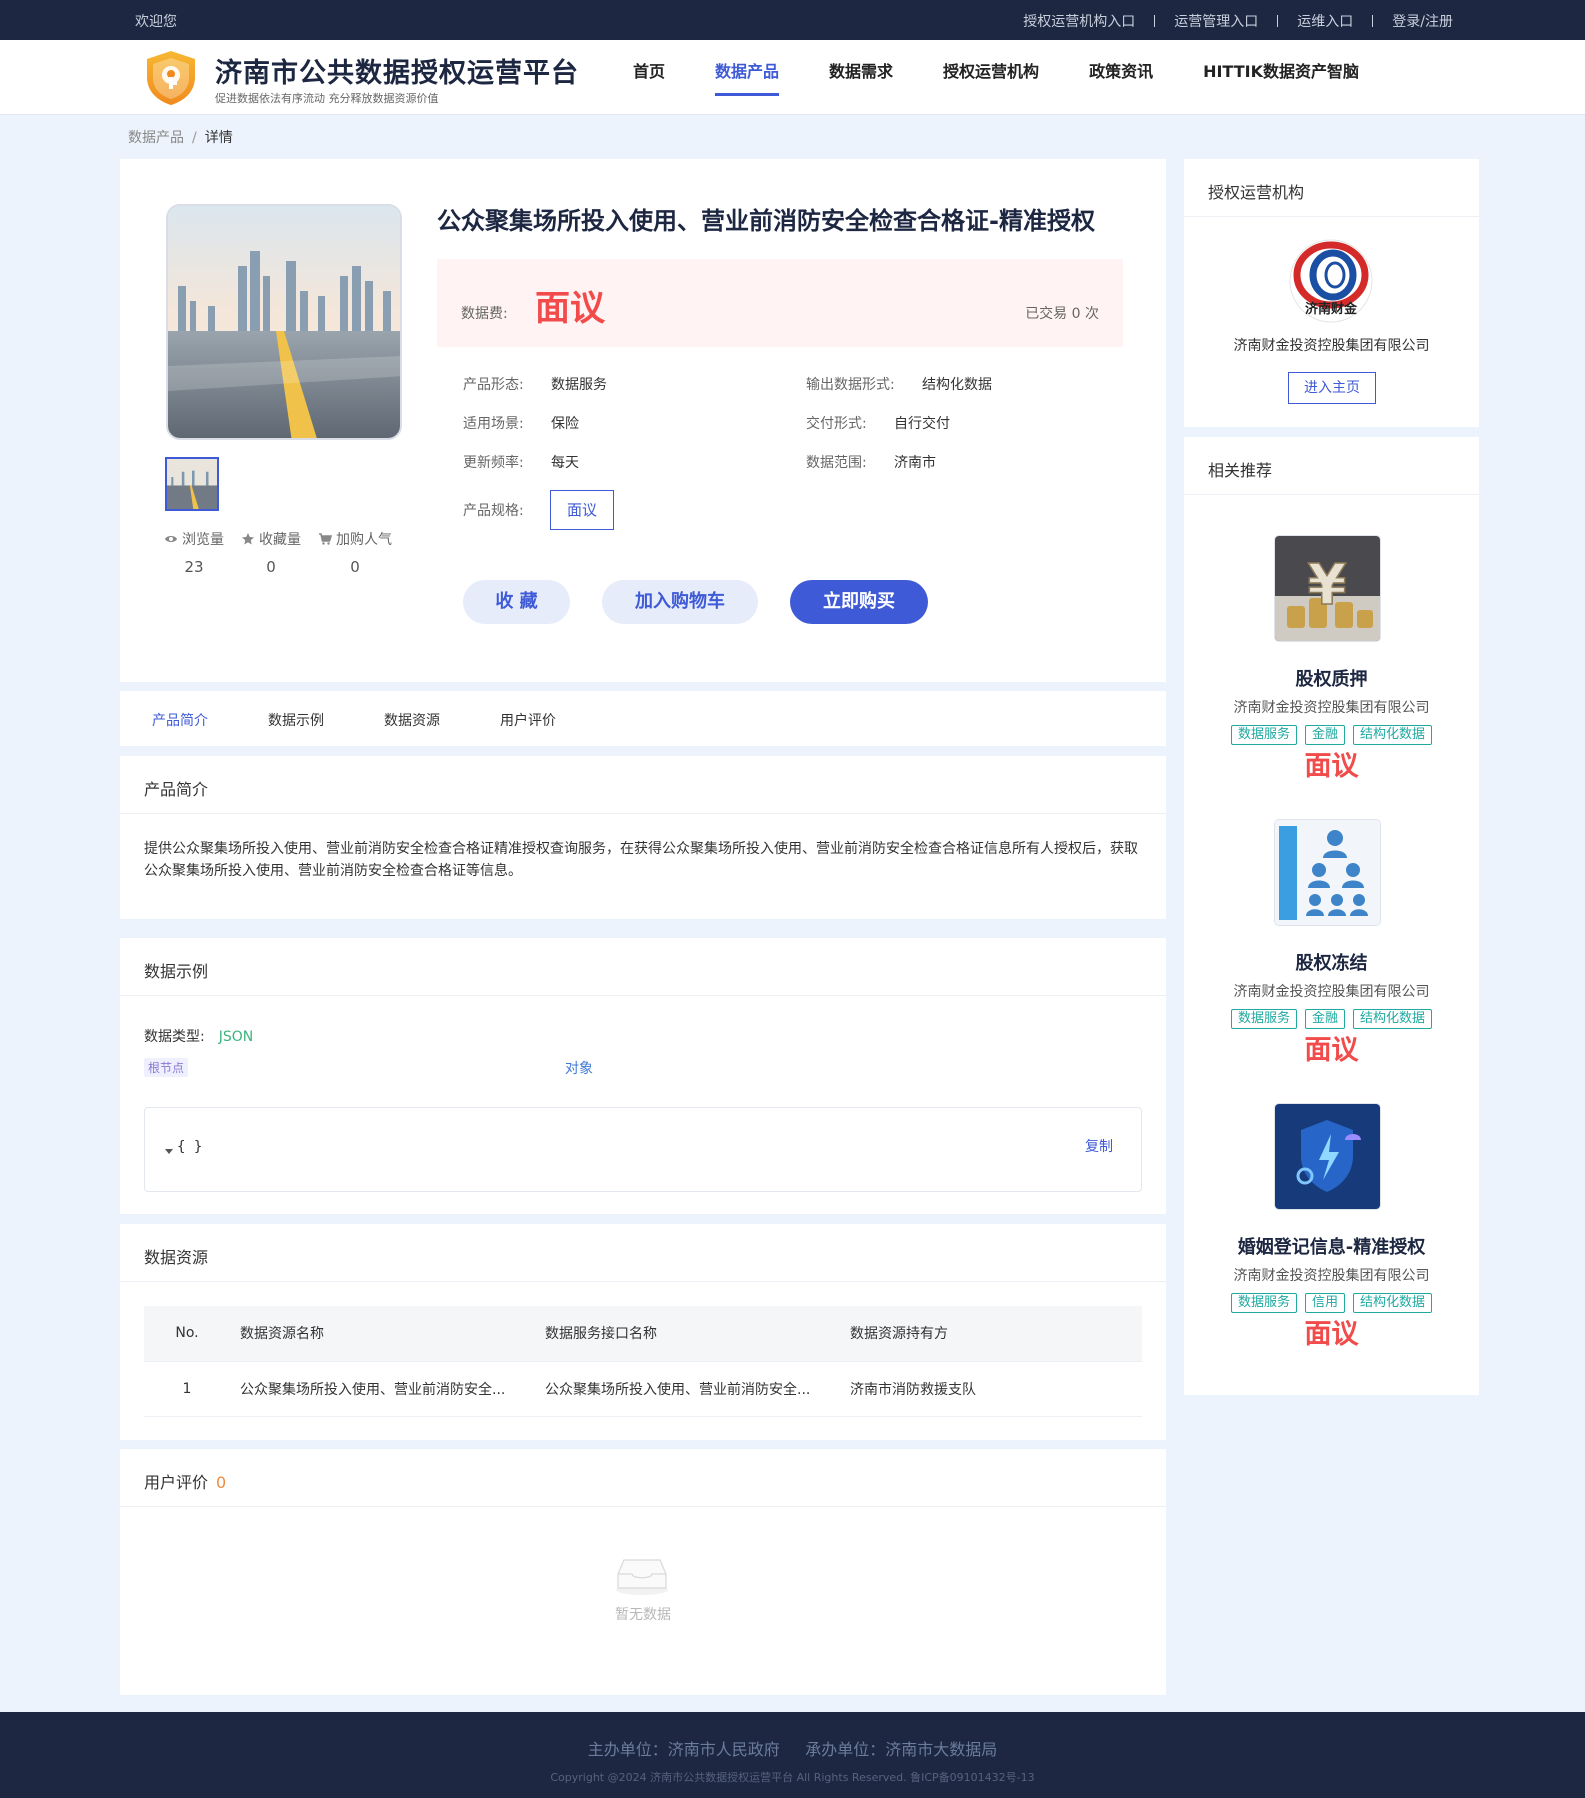  What do you see at coordinates (1331, 665) in the screenshot?
I see `recommend-item: ¥ 股权质押 济南财金投资控股集团有限公司 数据服务 金融 结构化数据 面议` at bounding box center [1331, 665].